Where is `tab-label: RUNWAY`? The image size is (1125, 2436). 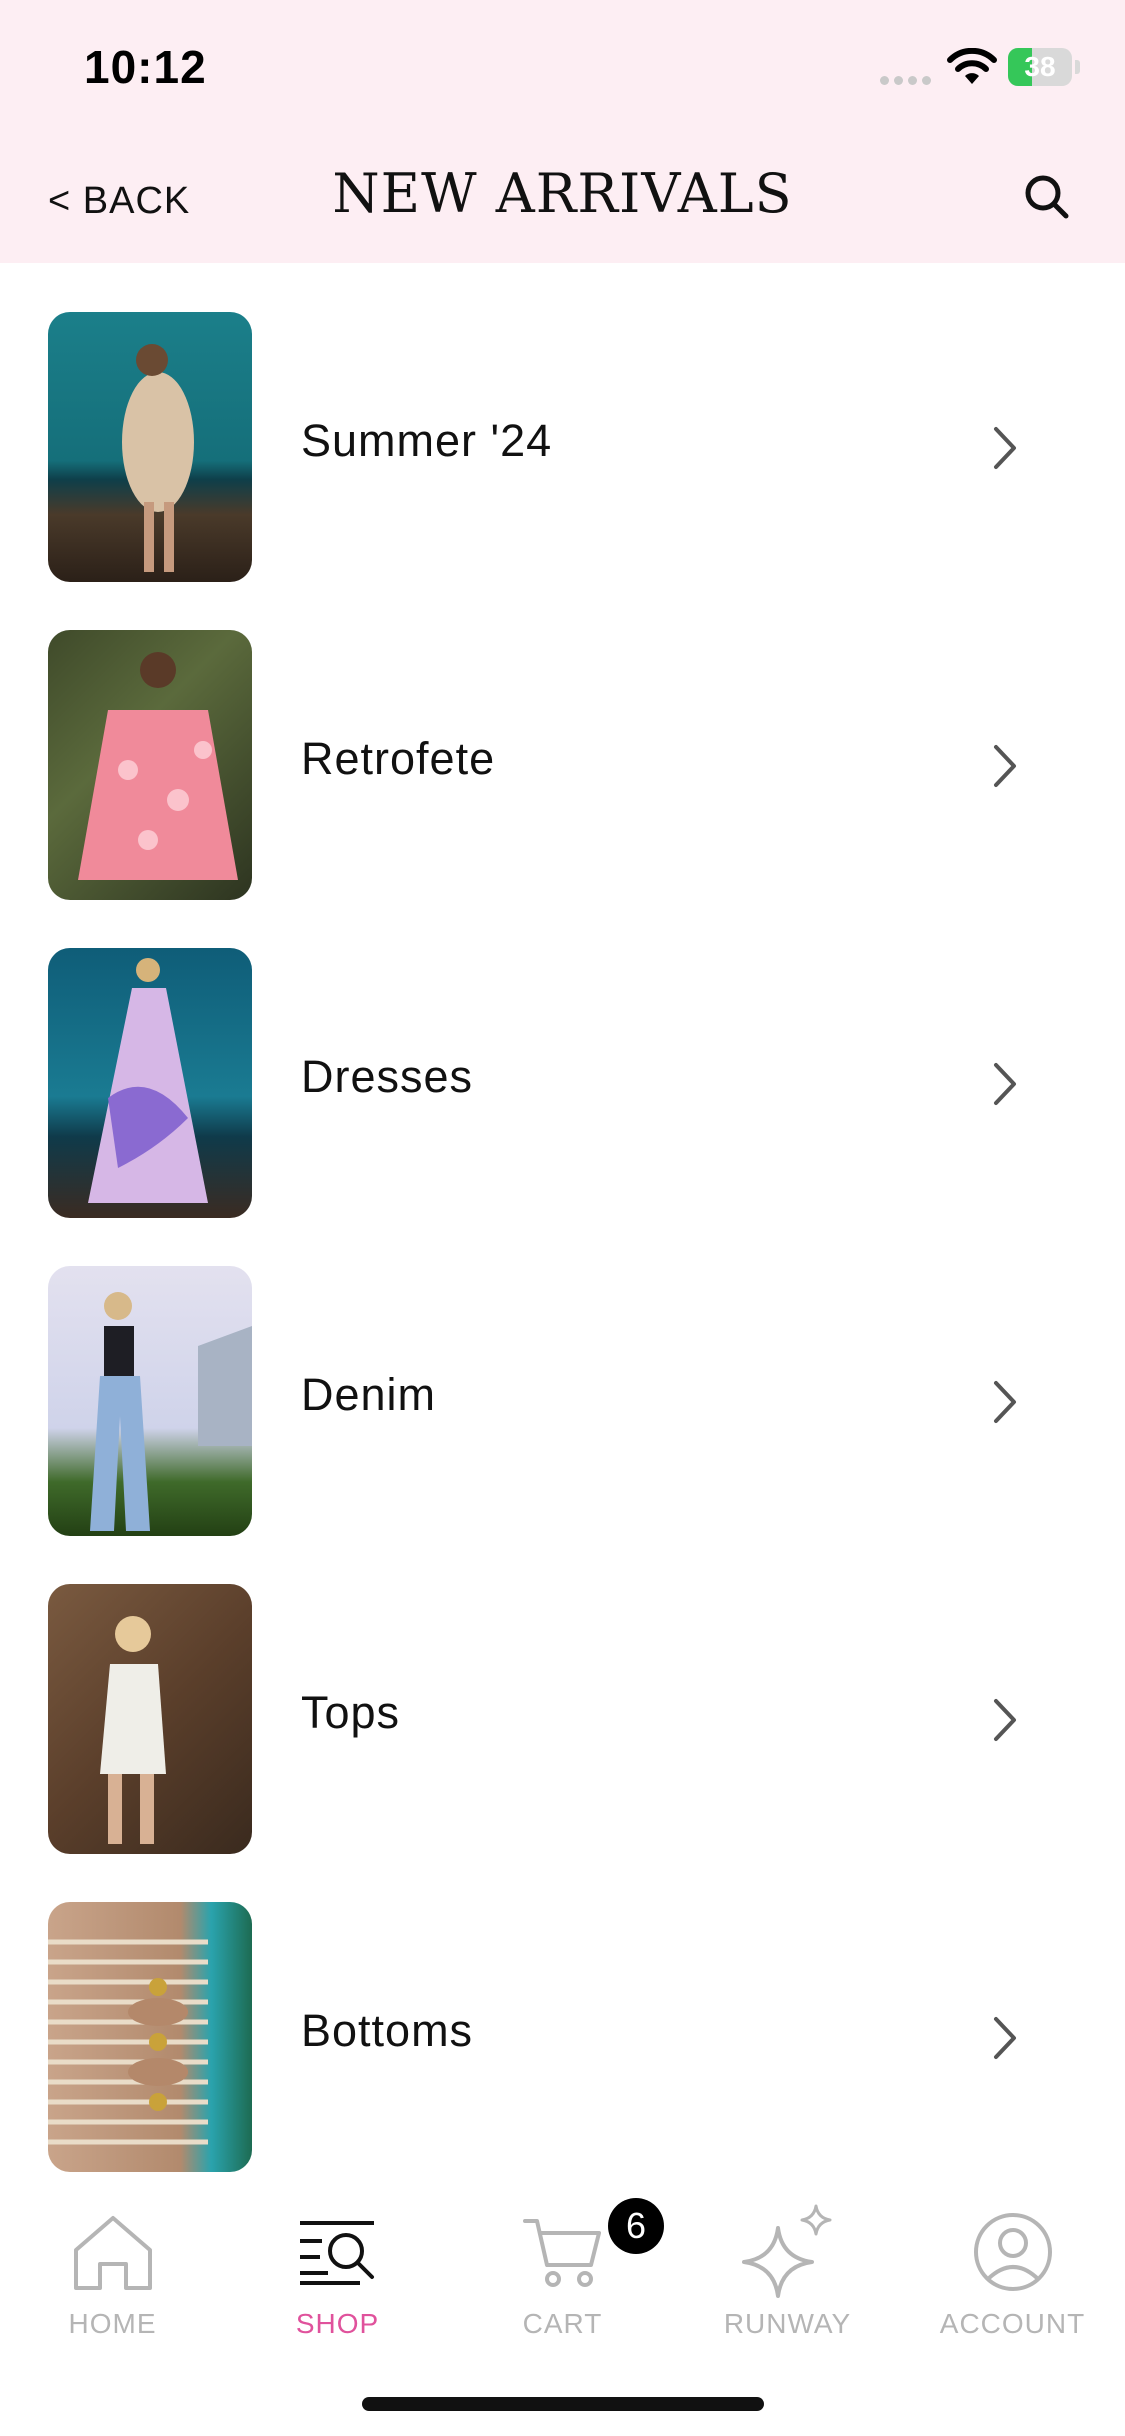
tab-label: RUNWAY is located at coordinates (787, 2323).